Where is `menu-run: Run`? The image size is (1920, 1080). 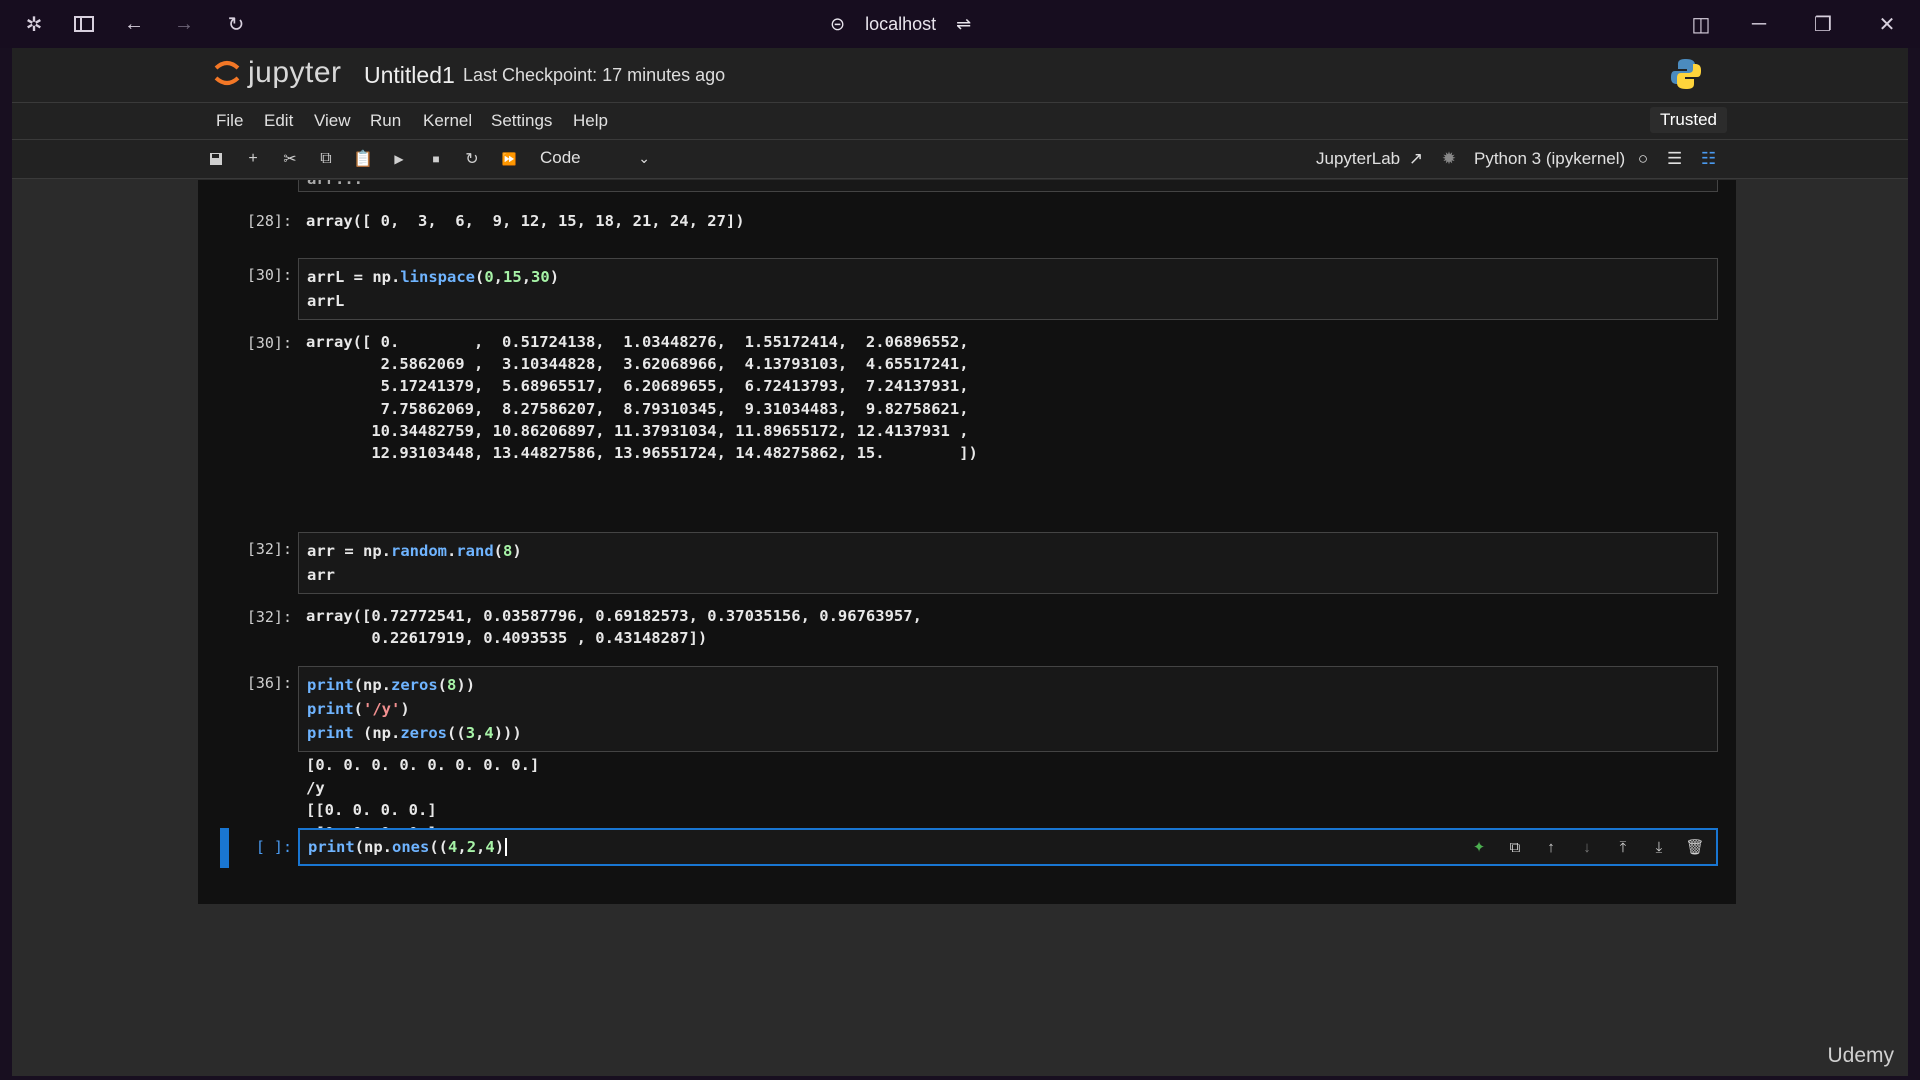
menu-run: Run is located at coordinates (385, 121).